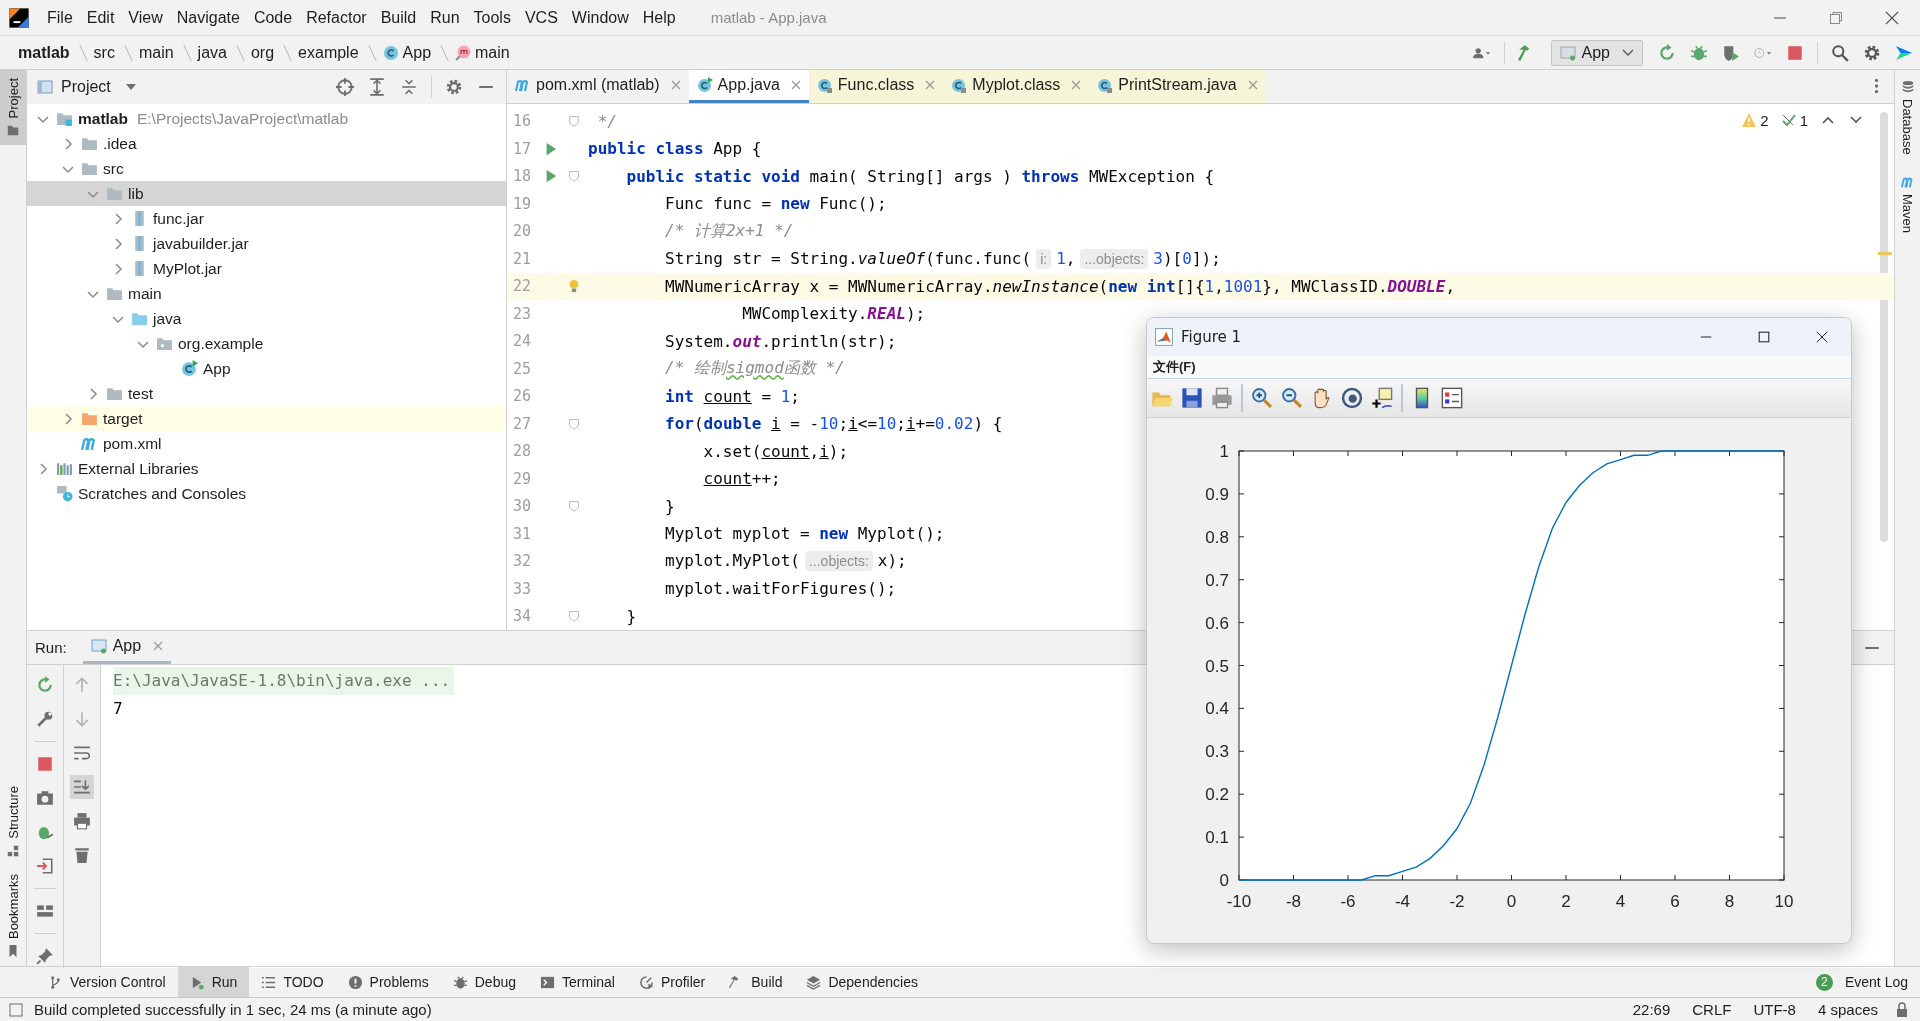 This screenshot has height=1021, width=1920. I want to click on tree-item: .idea, so click(266, 143).